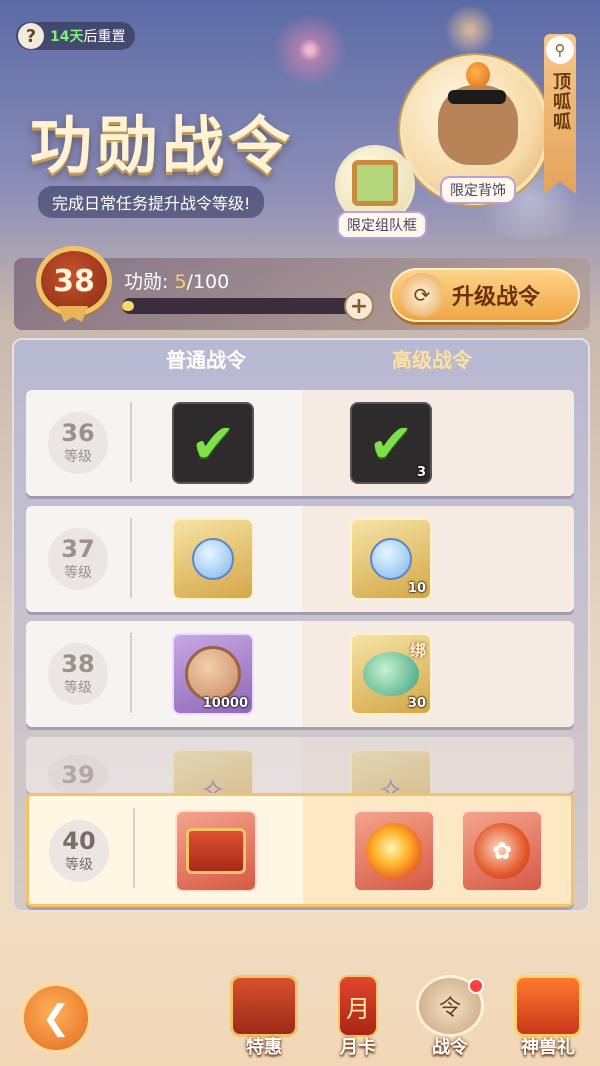 This screenshot has width=600, height=1066. Describe the element at coordinates (74, 281) in the screenshot. I see `current-level-badge: 38` at that location.